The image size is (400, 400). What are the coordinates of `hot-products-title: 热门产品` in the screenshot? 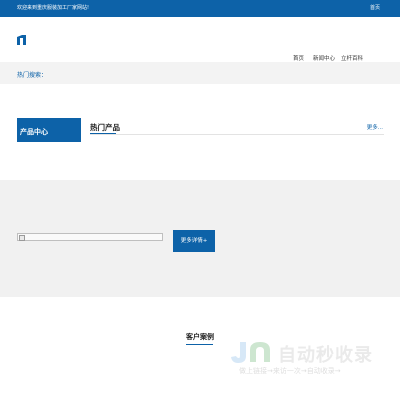 It's located at (105, 127).